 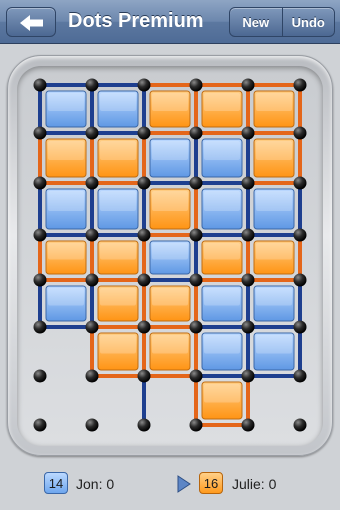 What do you see at coordinates (95, 484) in the screenshot?
I see `player1-name: Jon: 0` at bounding box center [95, 484].